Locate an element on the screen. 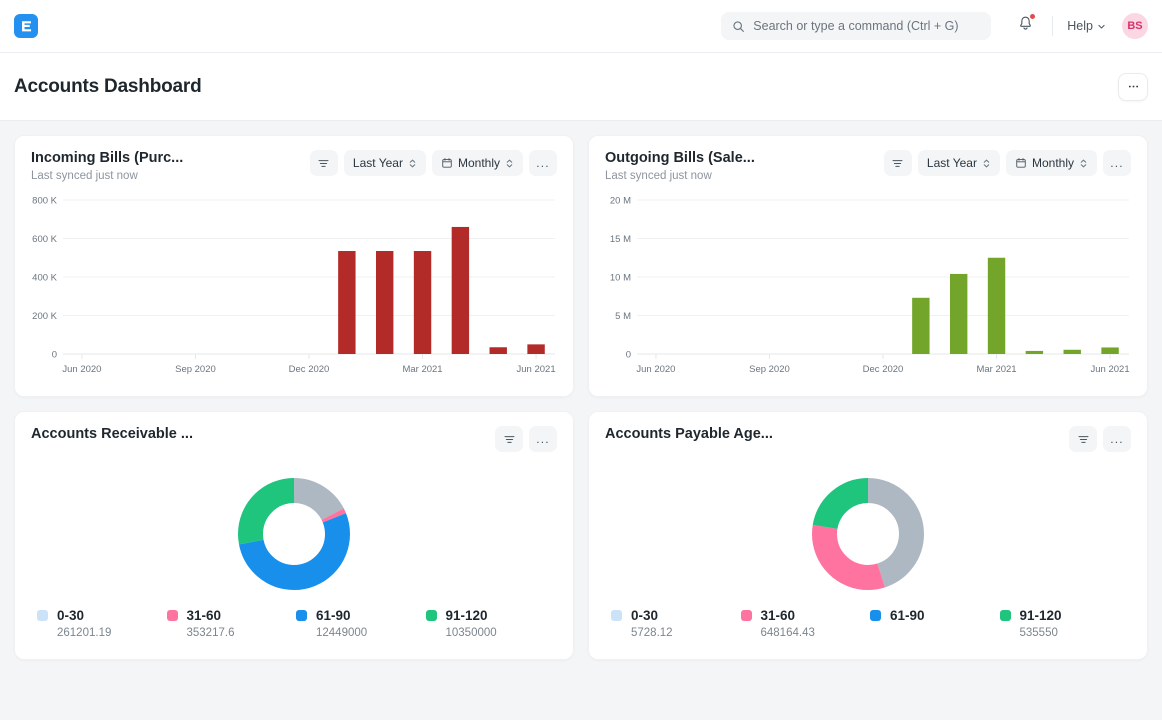  svg-text: Mar 2021 is located at coordinates (996, 369).